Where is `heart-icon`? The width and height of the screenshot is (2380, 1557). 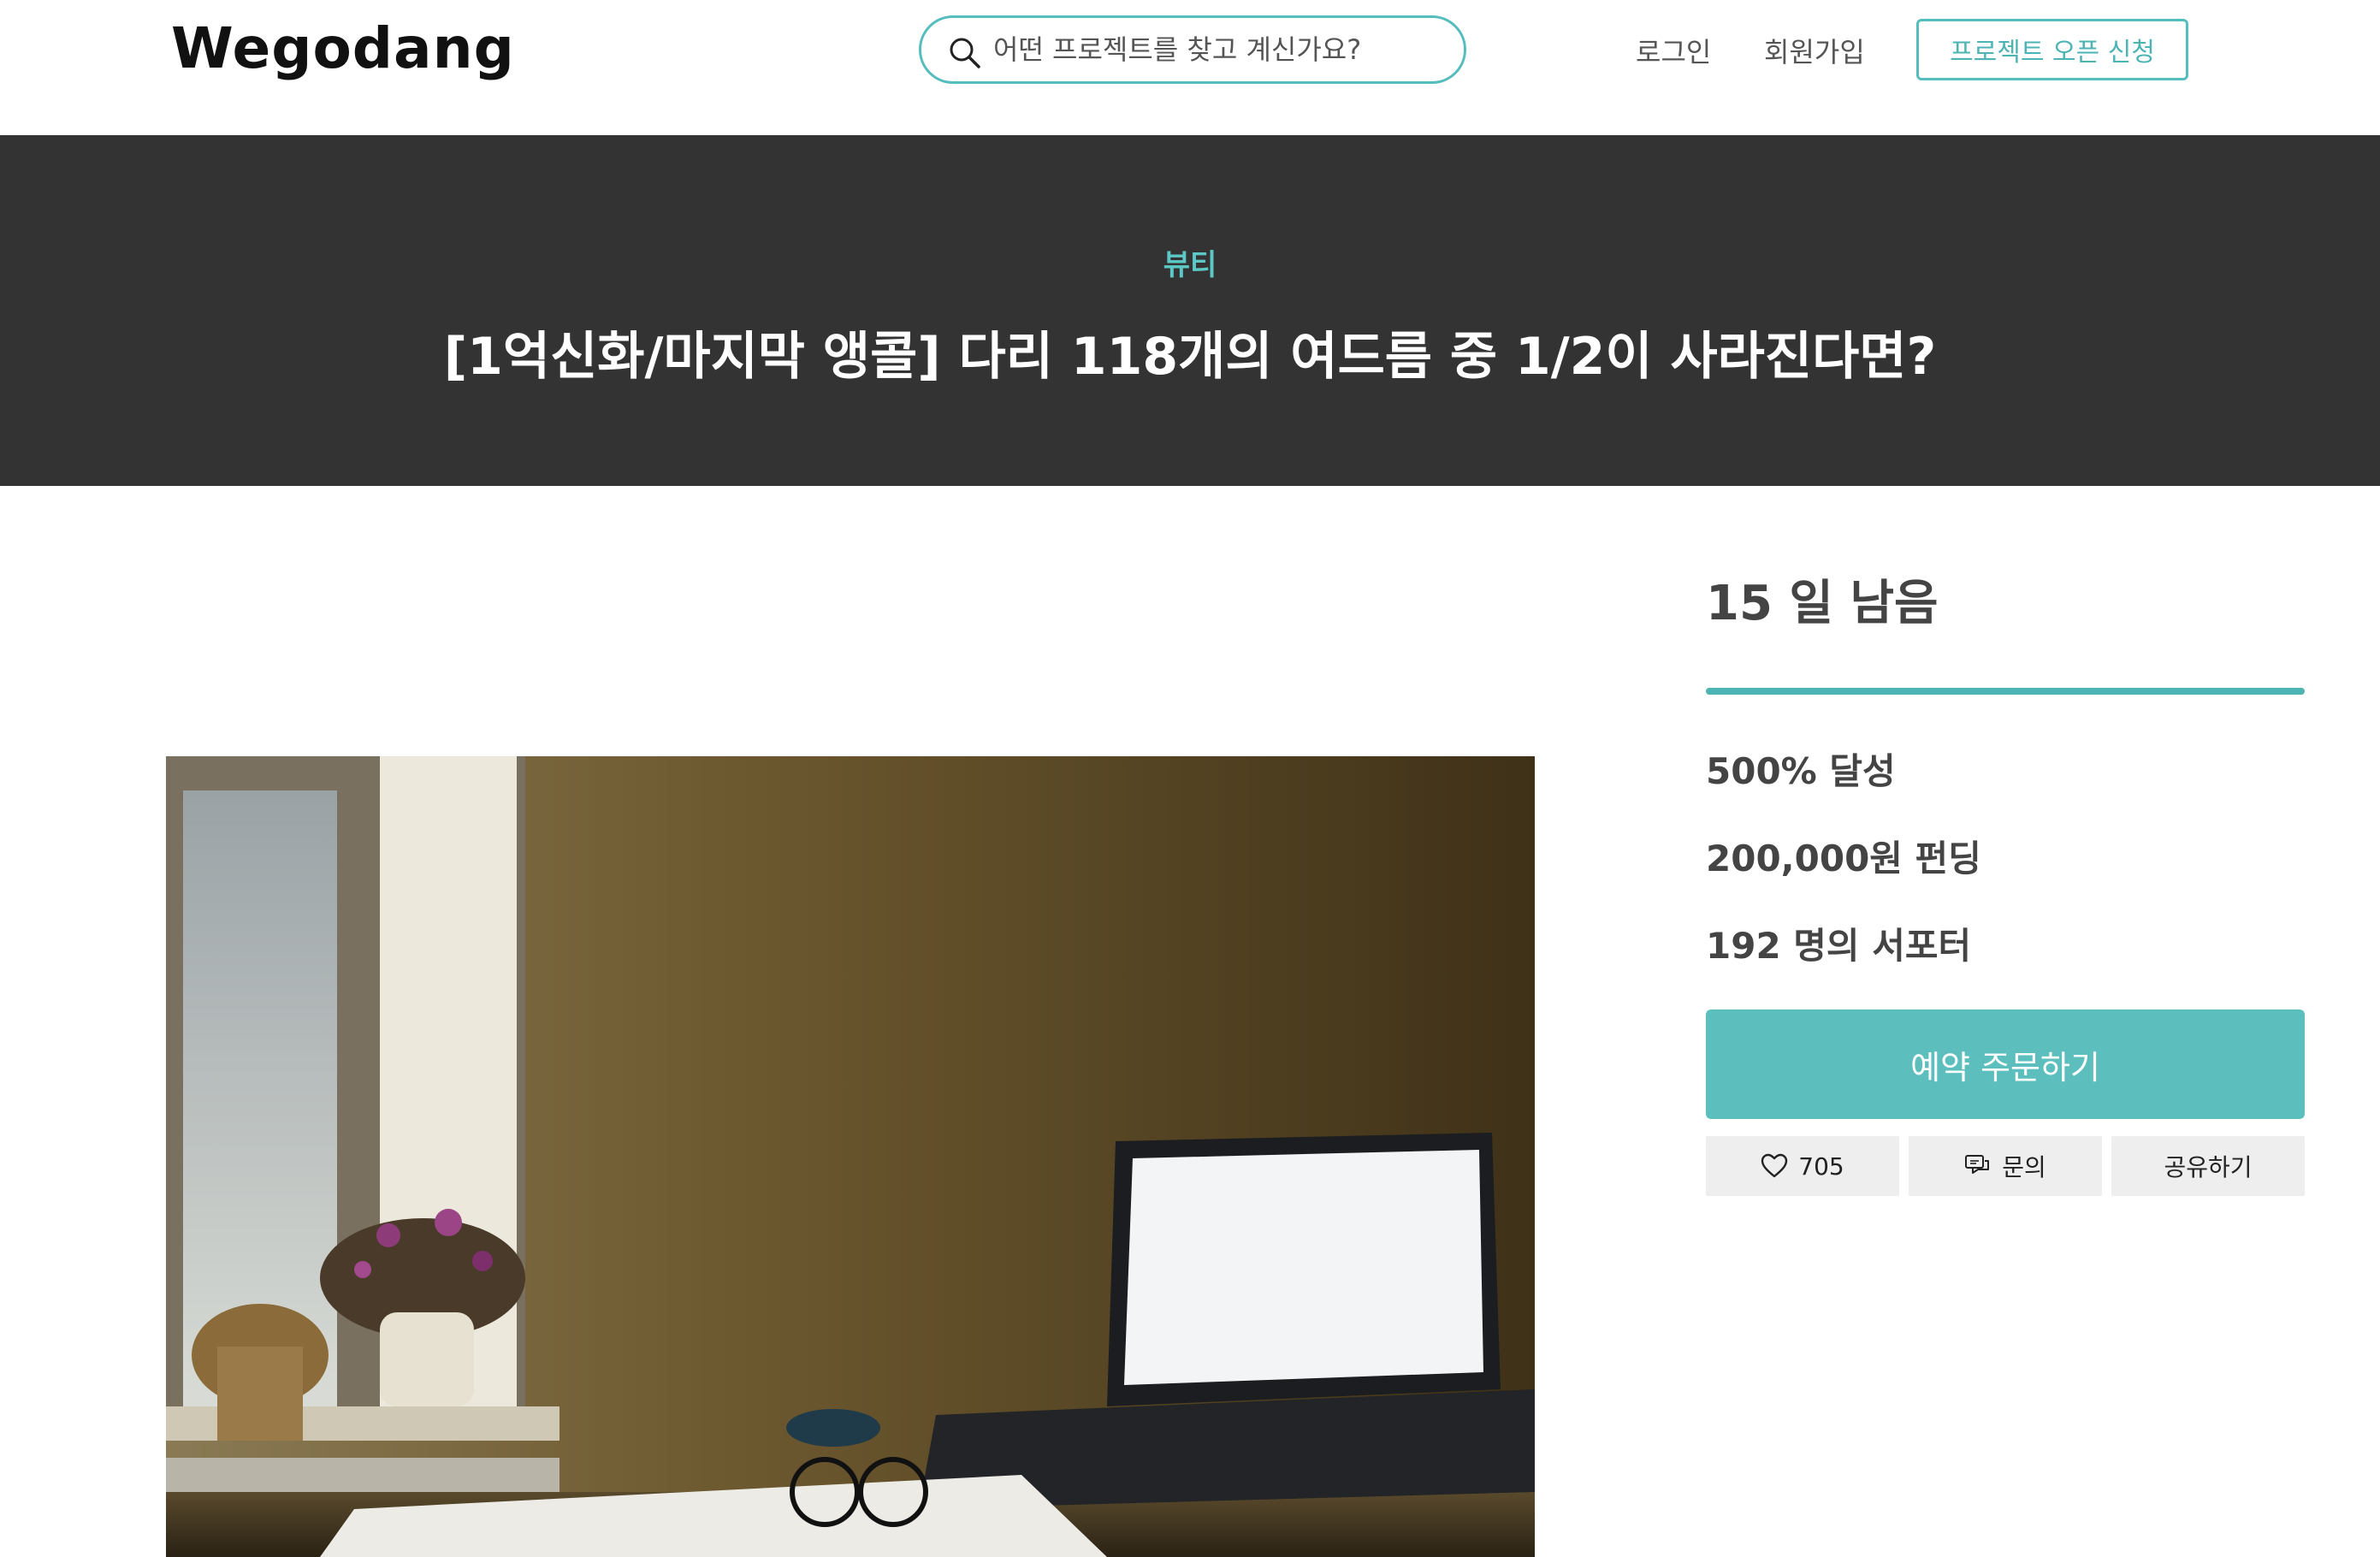
heart-icon is located at coordinates (1774, 1165).